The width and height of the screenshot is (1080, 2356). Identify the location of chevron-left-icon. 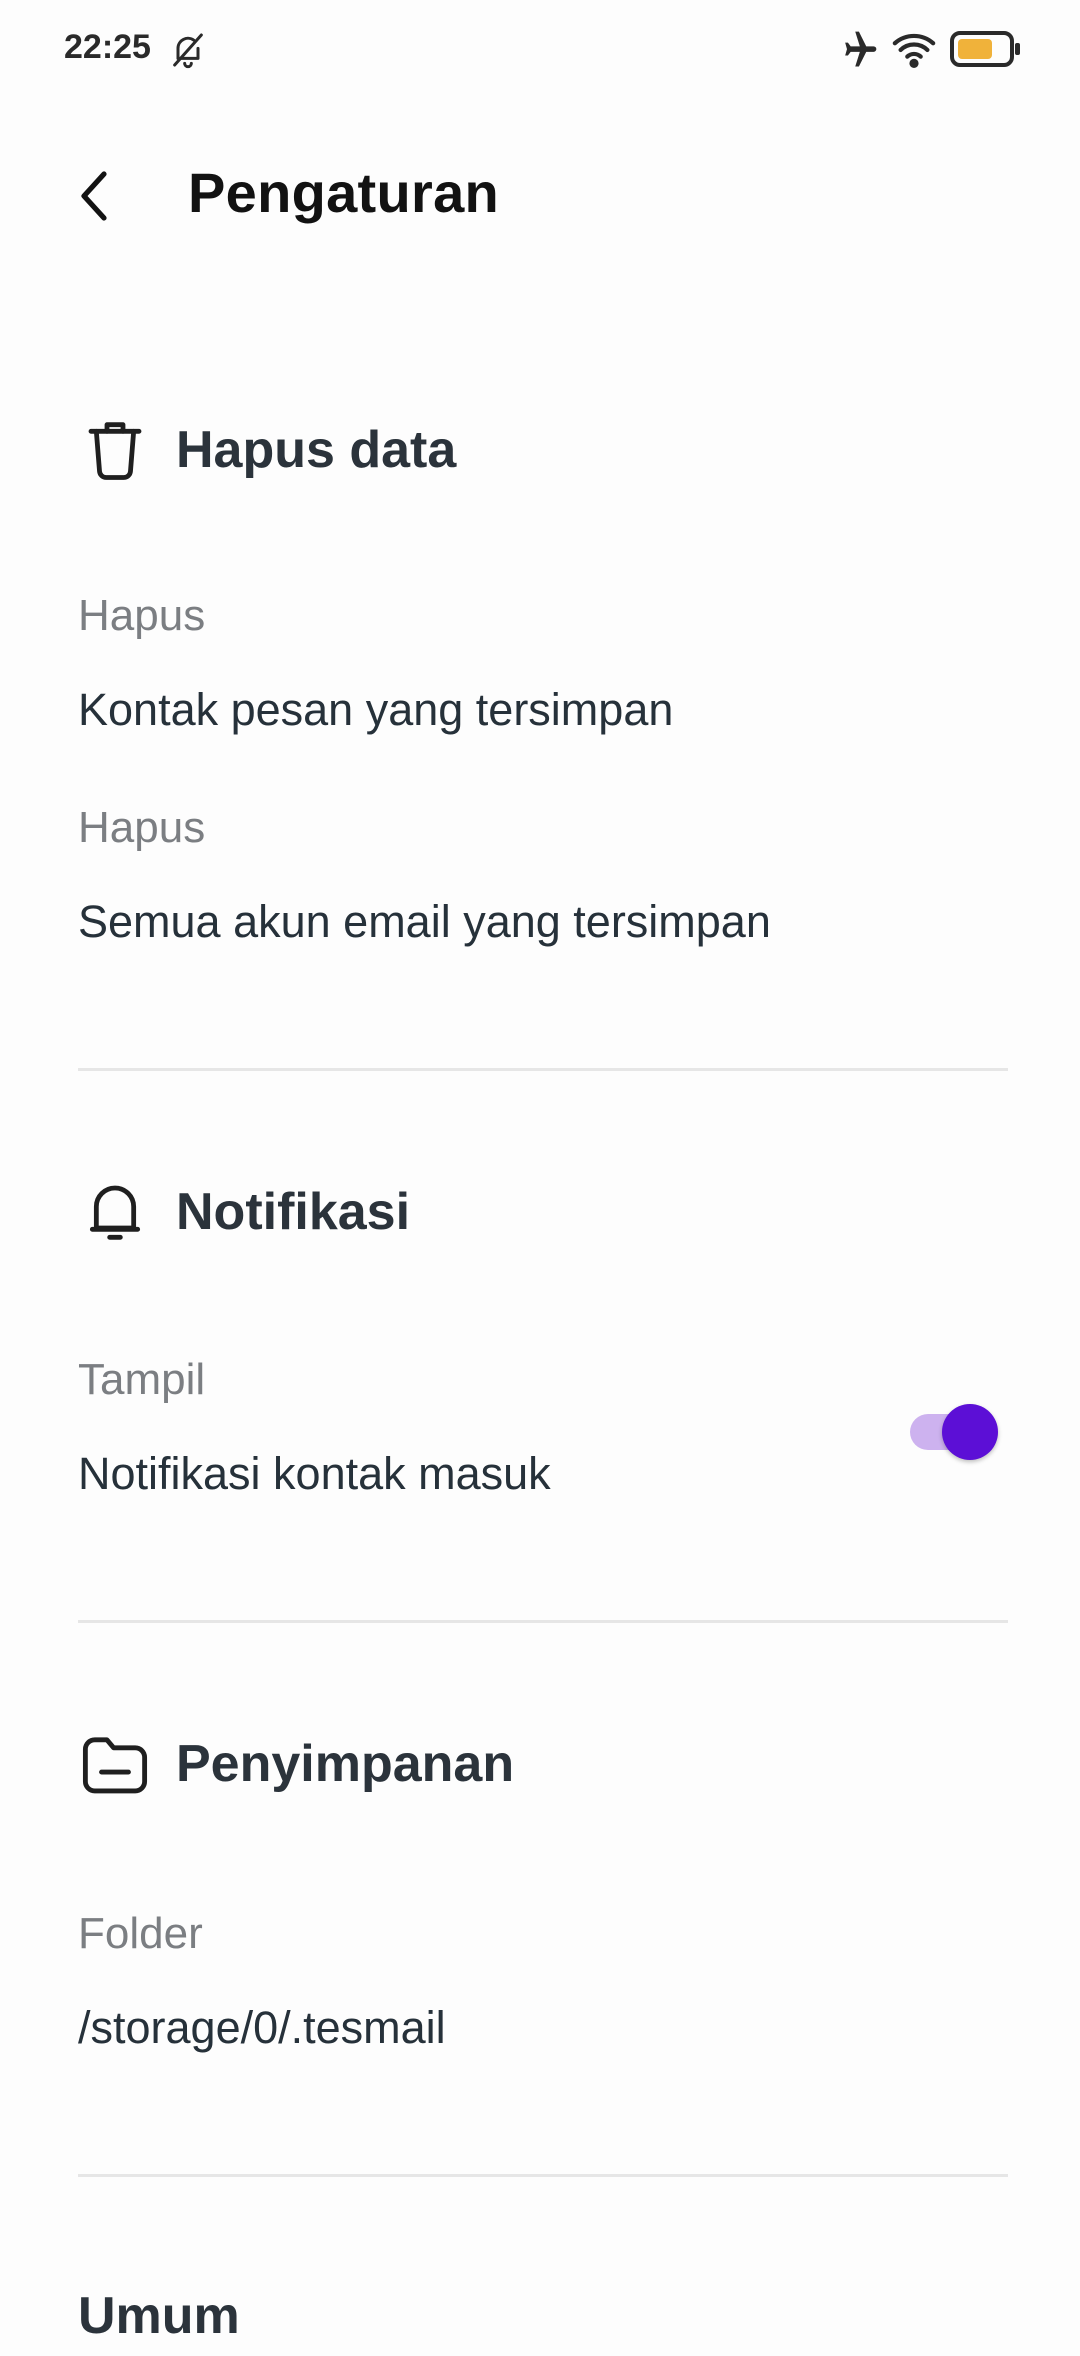
(94, 196).